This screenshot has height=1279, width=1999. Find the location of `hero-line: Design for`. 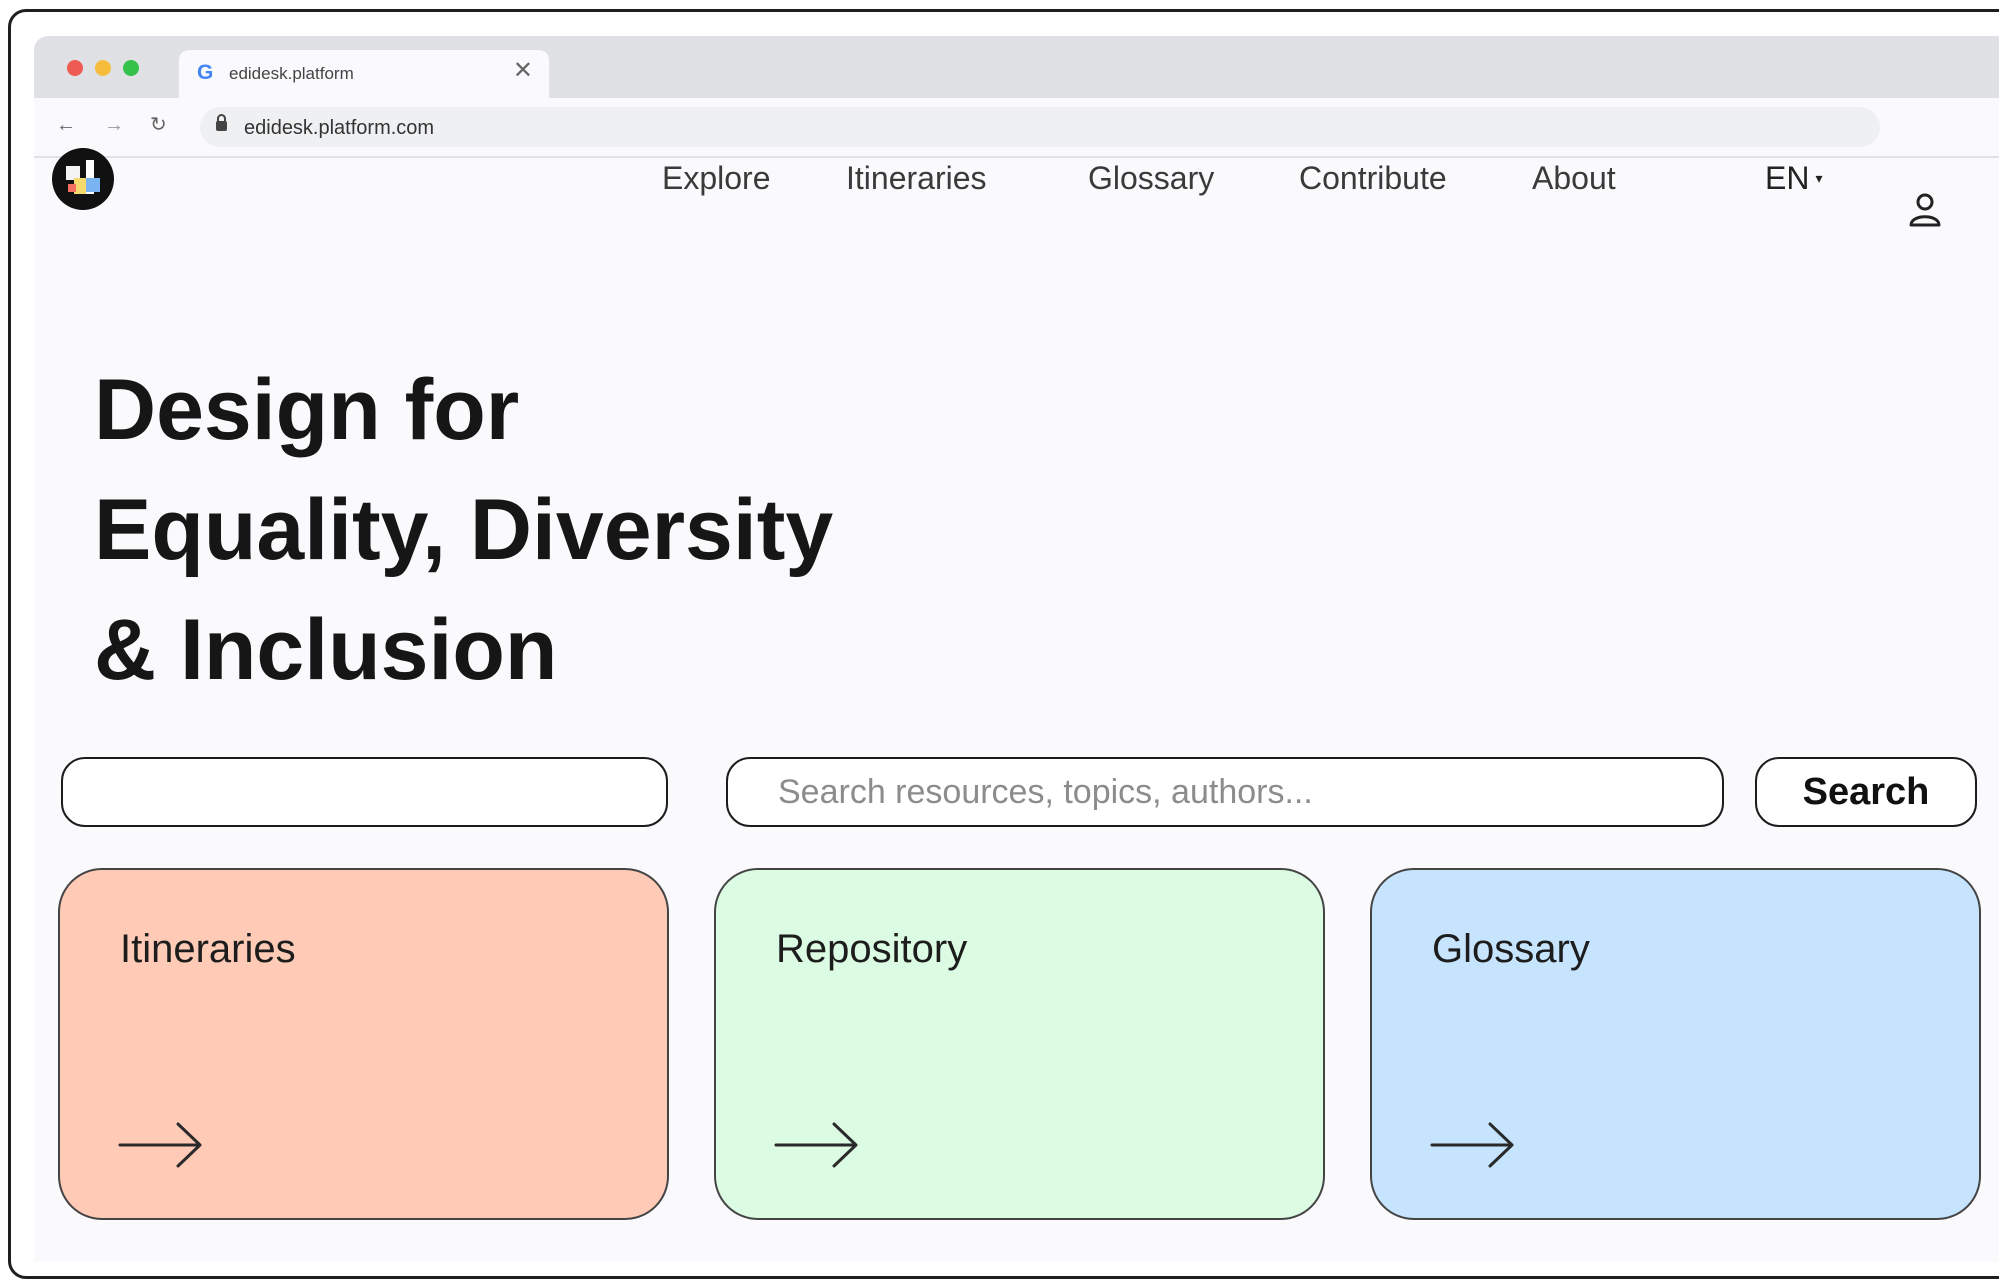

hero-line: Design for is located at coordinates (307, 410).